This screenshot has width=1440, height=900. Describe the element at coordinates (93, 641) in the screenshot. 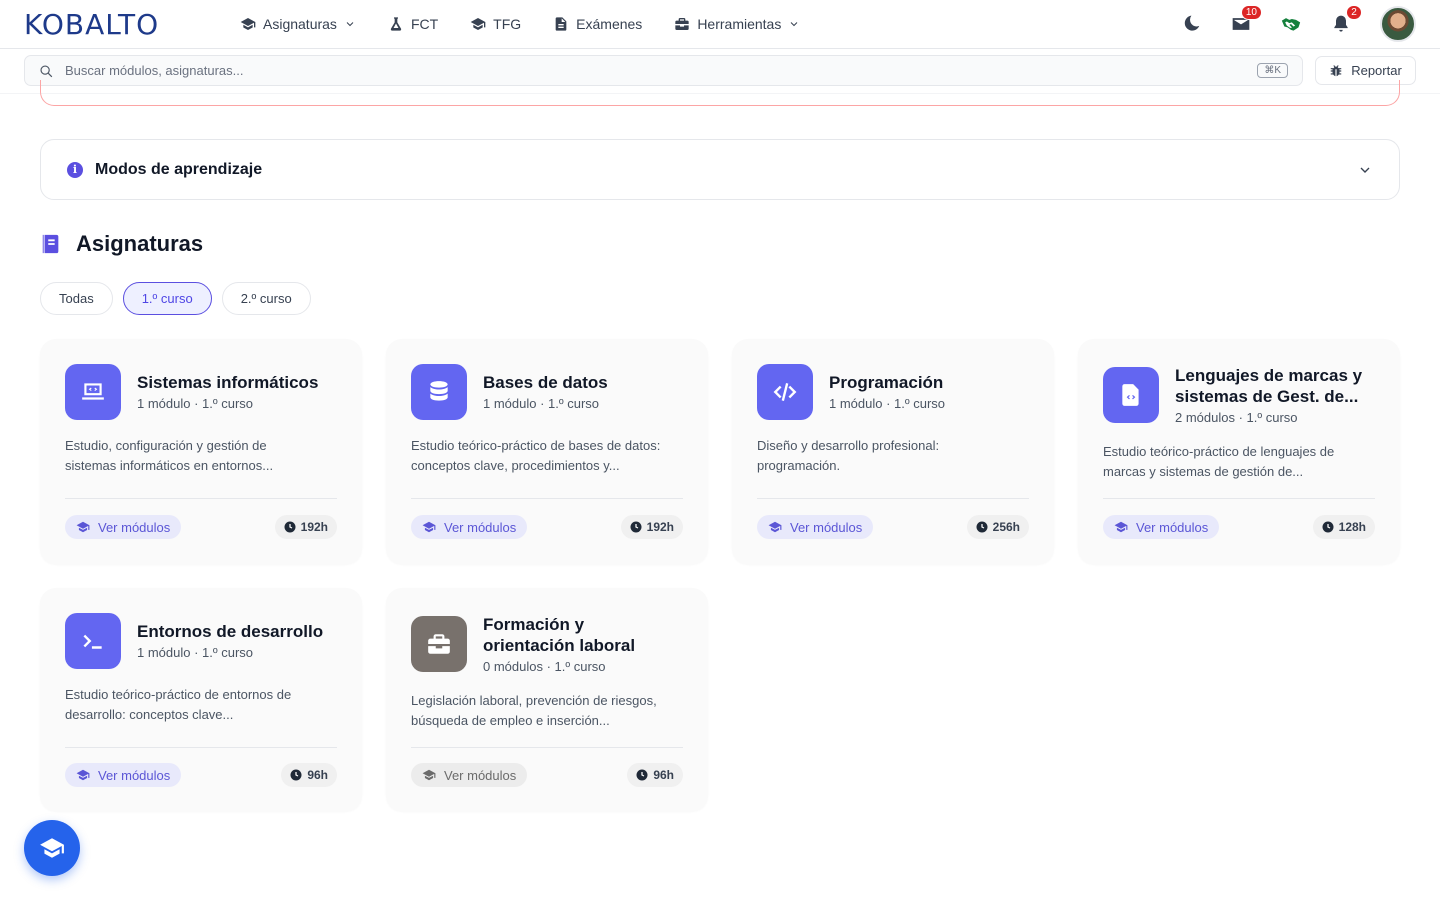

I see `terminal-icon` at that location.